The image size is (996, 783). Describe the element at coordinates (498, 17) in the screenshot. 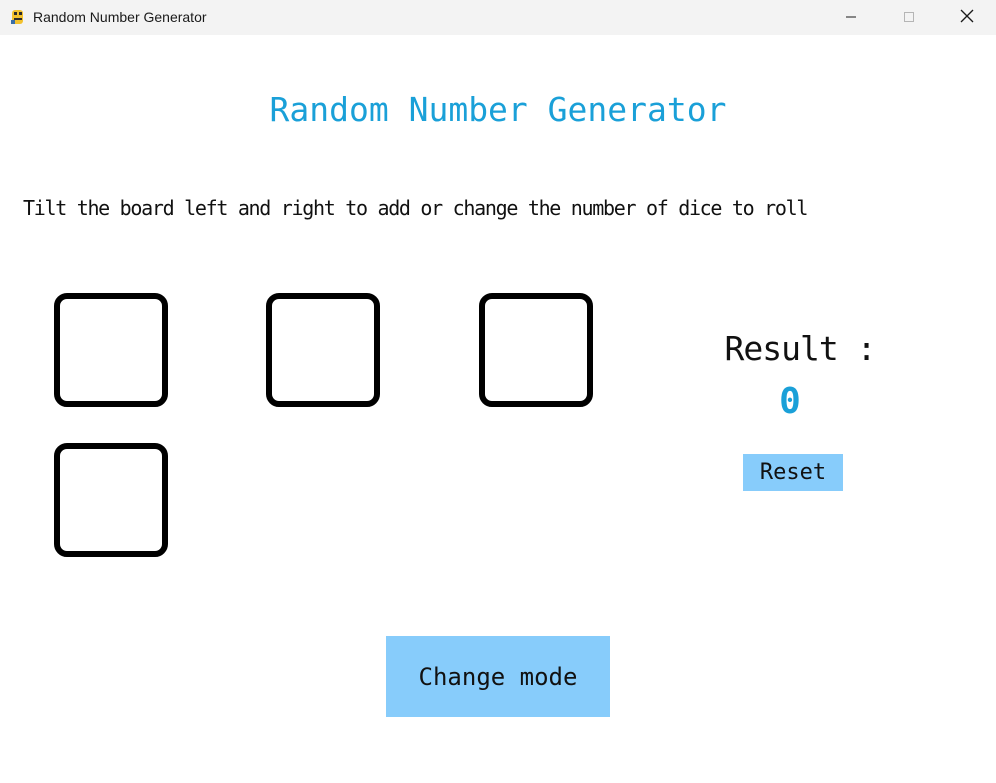

I see `title-bar: Random Number Generator` at that location.